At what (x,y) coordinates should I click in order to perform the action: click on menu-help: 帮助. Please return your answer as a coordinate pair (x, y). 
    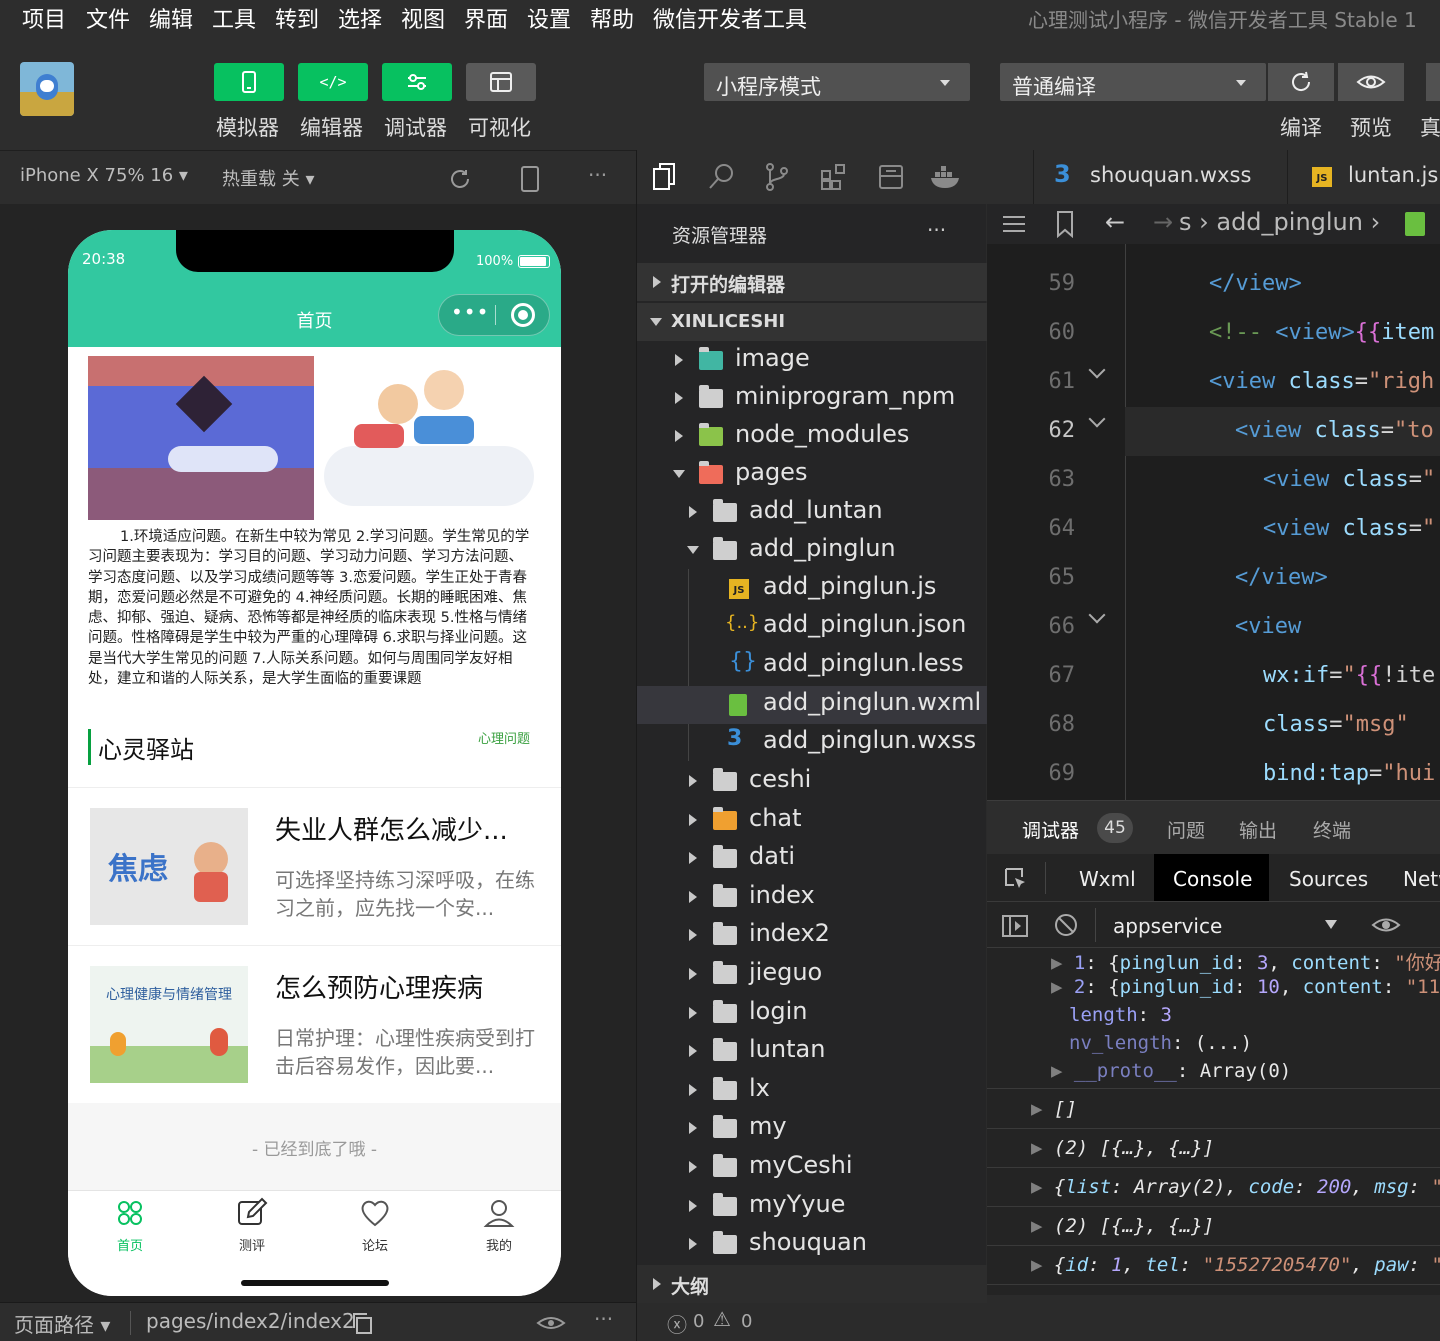
    Looking at the image, I should click on (612, 18).